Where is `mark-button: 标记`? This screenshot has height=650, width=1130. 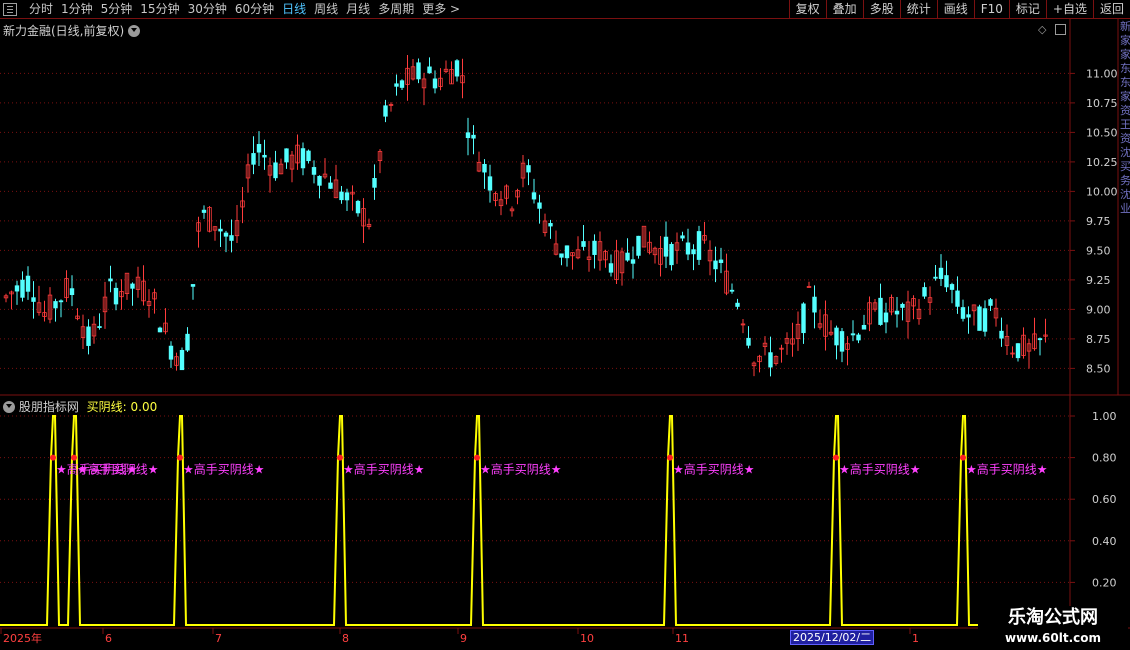 mark-button: 标记 is located at coordinates (1027, 9).